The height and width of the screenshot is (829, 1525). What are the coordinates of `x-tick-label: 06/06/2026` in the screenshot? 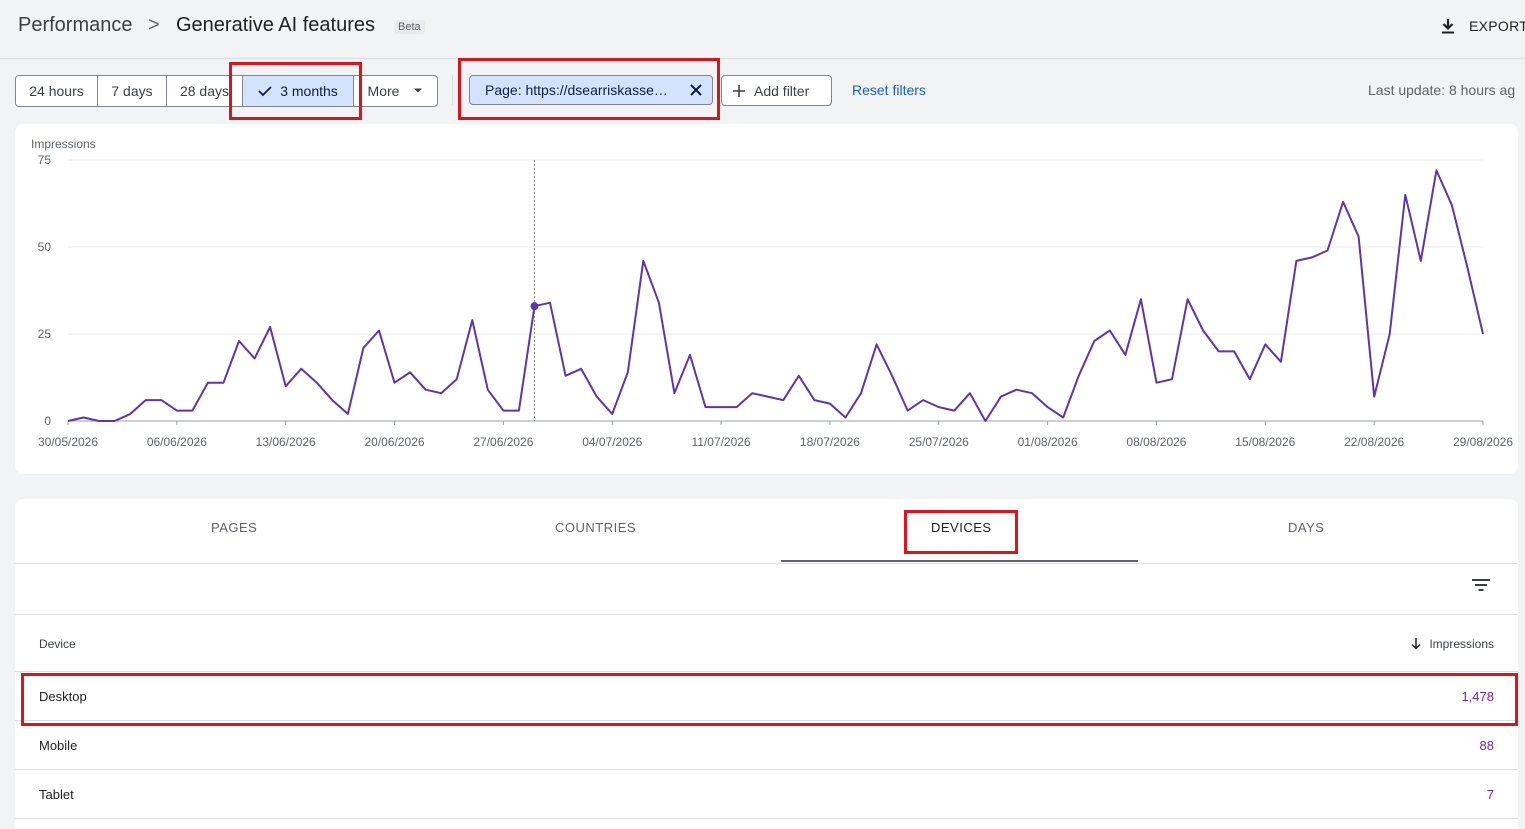 It's located at (177, 442).